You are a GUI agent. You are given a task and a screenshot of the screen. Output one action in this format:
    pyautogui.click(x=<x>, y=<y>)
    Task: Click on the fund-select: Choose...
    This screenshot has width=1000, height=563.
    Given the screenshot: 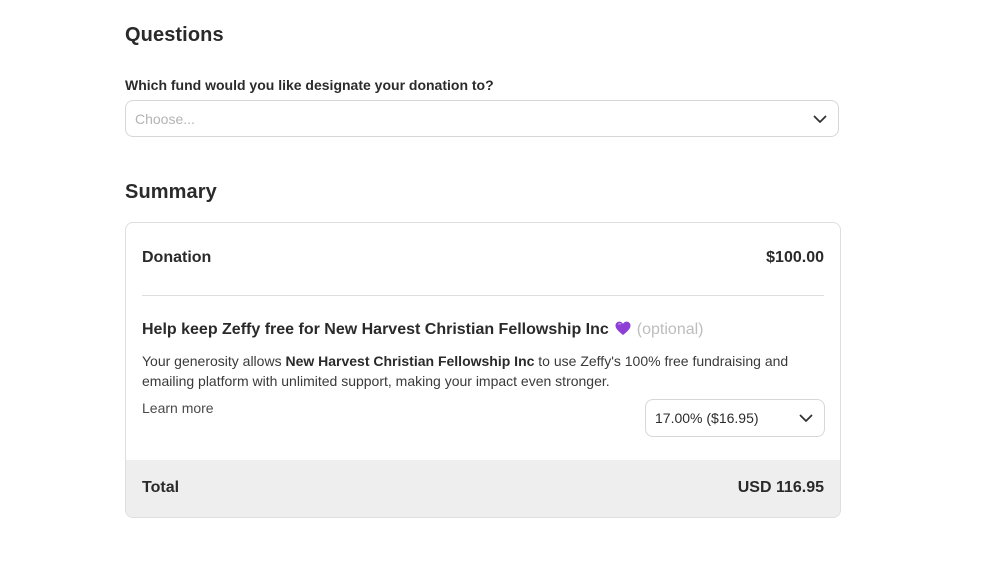 What is the action you would take?
    pyautogui.click(x=482, y=118)
    